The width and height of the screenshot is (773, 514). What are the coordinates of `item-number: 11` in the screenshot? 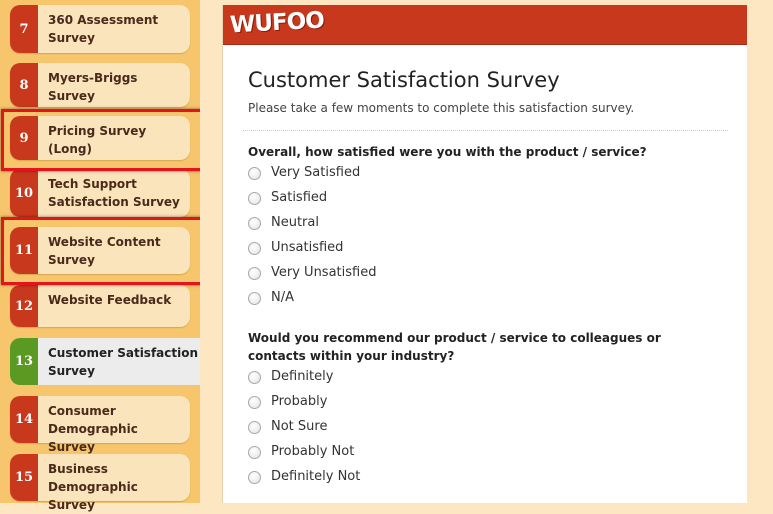 It's located at (24, 250).